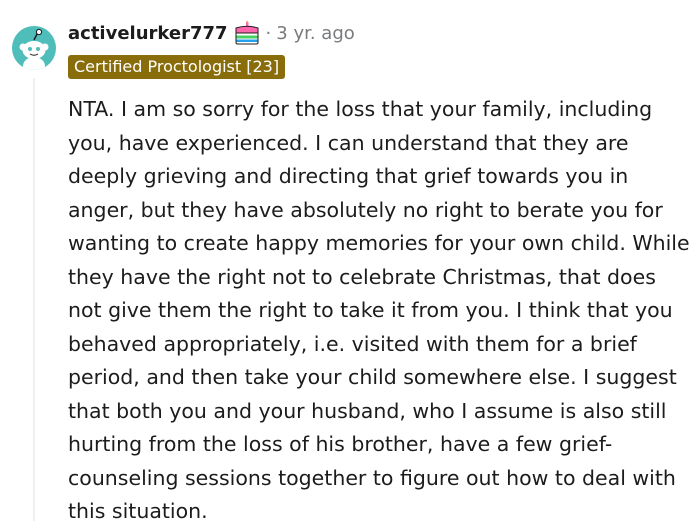 This screenshot has width=700, height=529. I want to click on comment-header: activelurker777 · 3 yr. ago, so click(211, 33).